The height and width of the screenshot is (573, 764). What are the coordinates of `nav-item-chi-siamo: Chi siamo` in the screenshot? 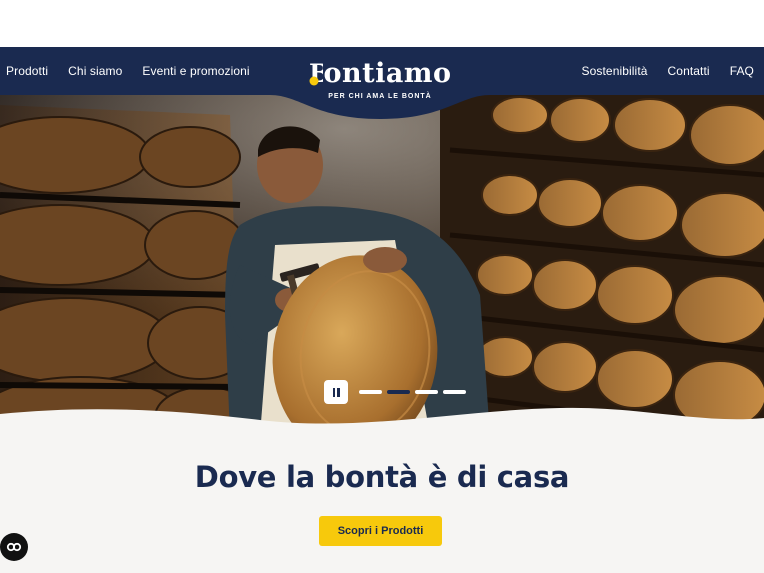 It's located at (95, 71).